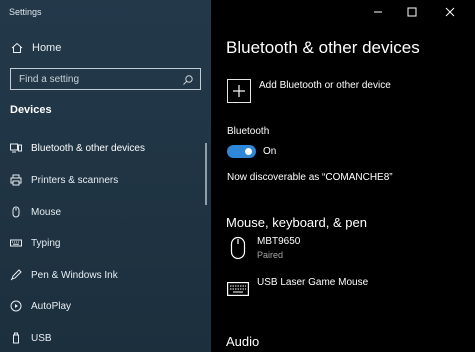  What do you see at coordinates (297, 289) in the screenshot?
I see `device-item: USB Laser Game Mouse` at bounding box center [297, 289].